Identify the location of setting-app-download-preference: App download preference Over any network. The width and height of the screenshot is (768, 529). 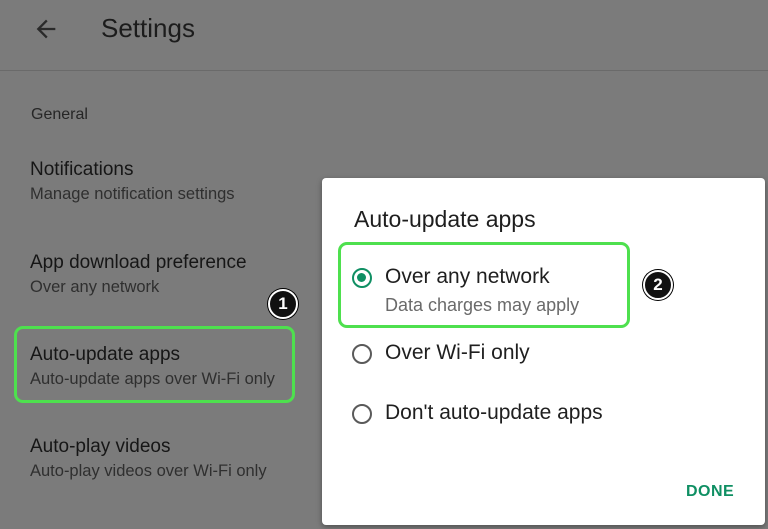
(138, 274).